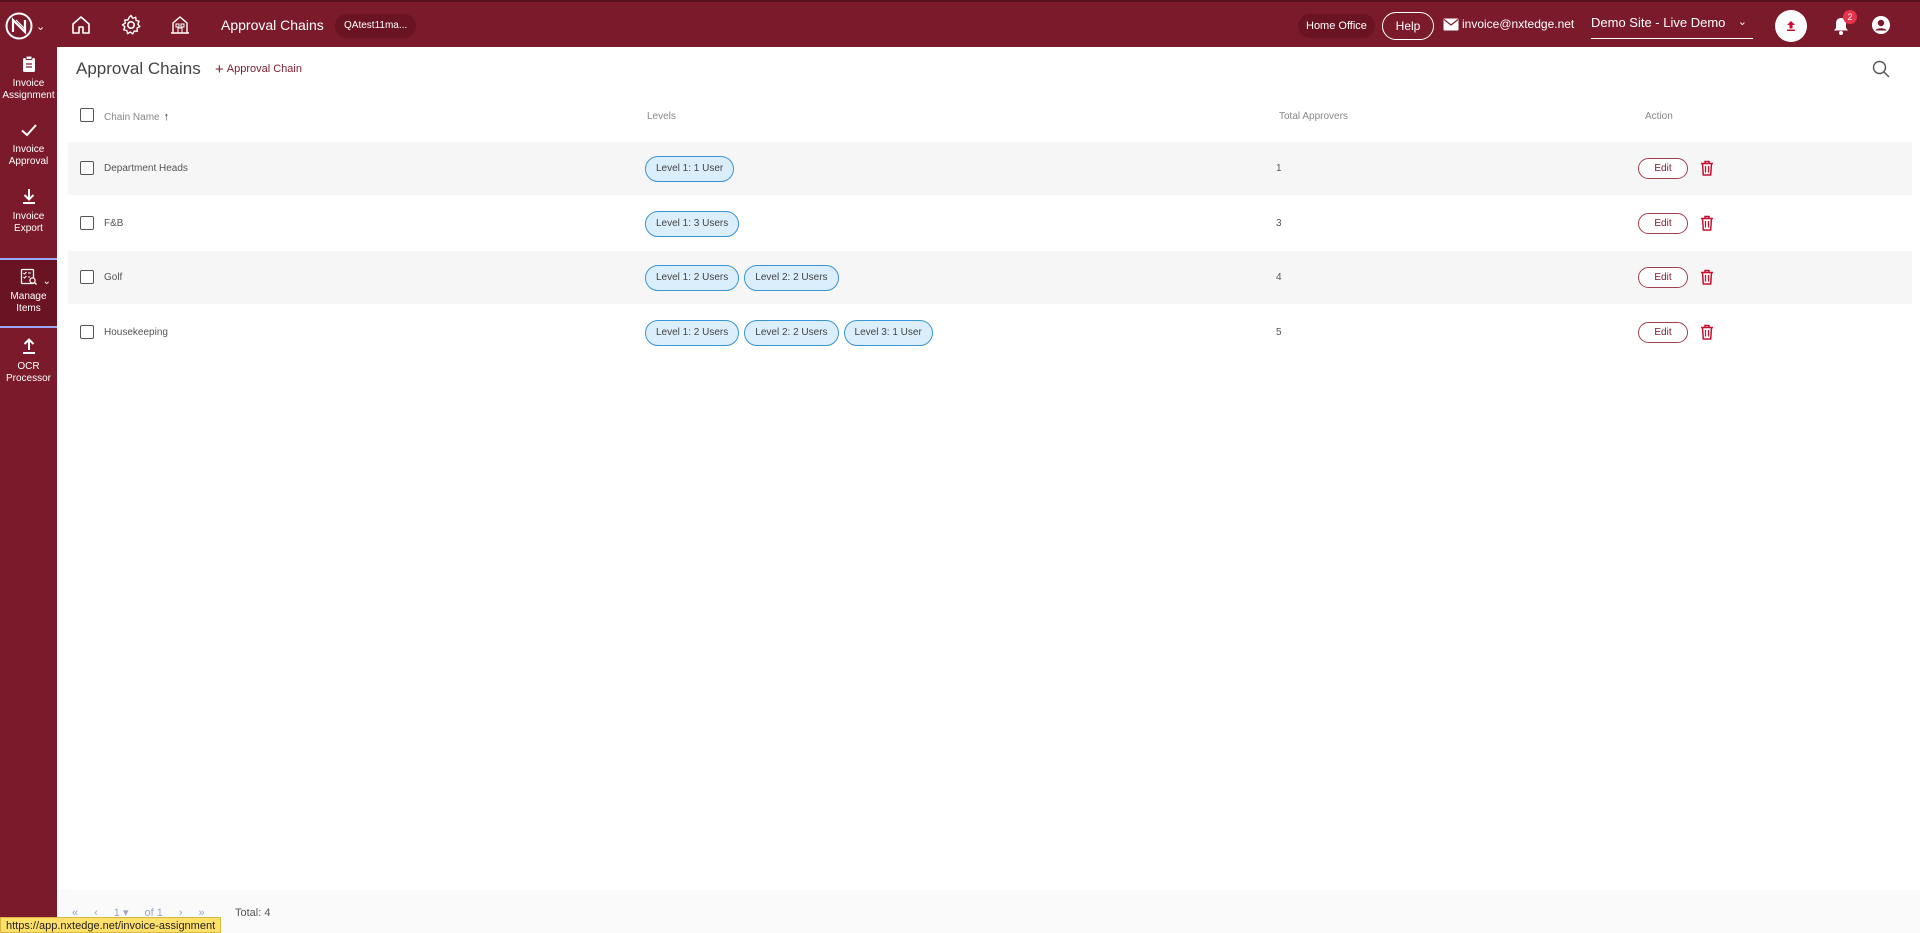 This screenshot has height=933, width=1920. I want to click on sidebar-item-label: Export, so click(28, 228).